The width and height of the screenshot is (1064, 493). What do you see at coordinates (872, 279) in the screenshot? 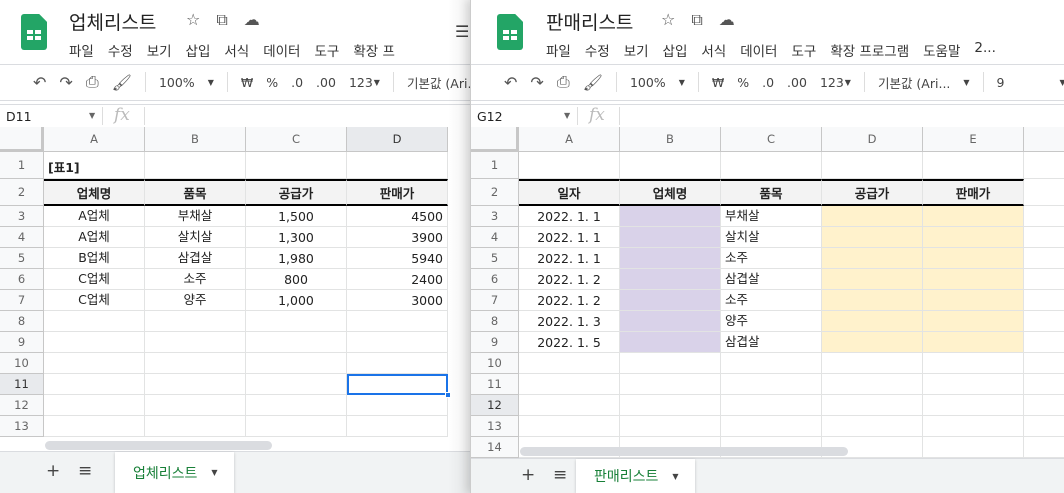
I see `cell-D6` at bounding box center [872, 279].